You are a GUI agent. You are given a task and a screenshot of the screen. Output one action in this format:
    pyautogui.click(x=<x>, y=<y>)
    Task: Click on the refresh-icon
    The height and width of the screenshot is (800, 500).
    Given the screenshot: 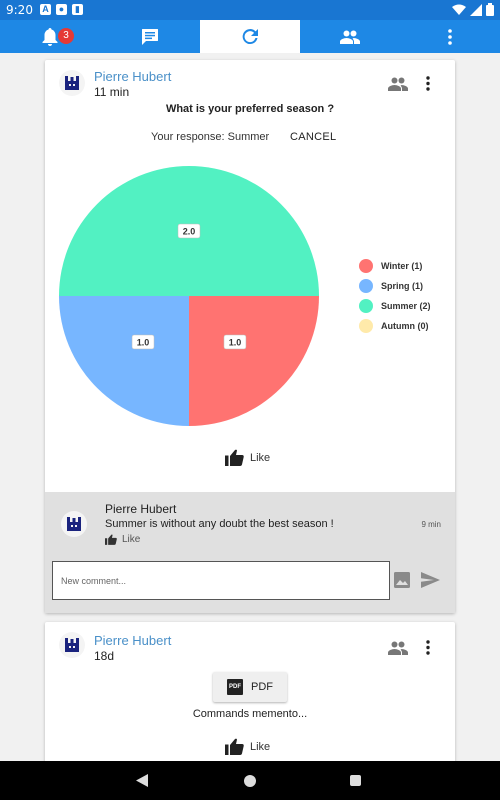 What is the action you would take?
    pyautogui.click(x=250, y=36)
    